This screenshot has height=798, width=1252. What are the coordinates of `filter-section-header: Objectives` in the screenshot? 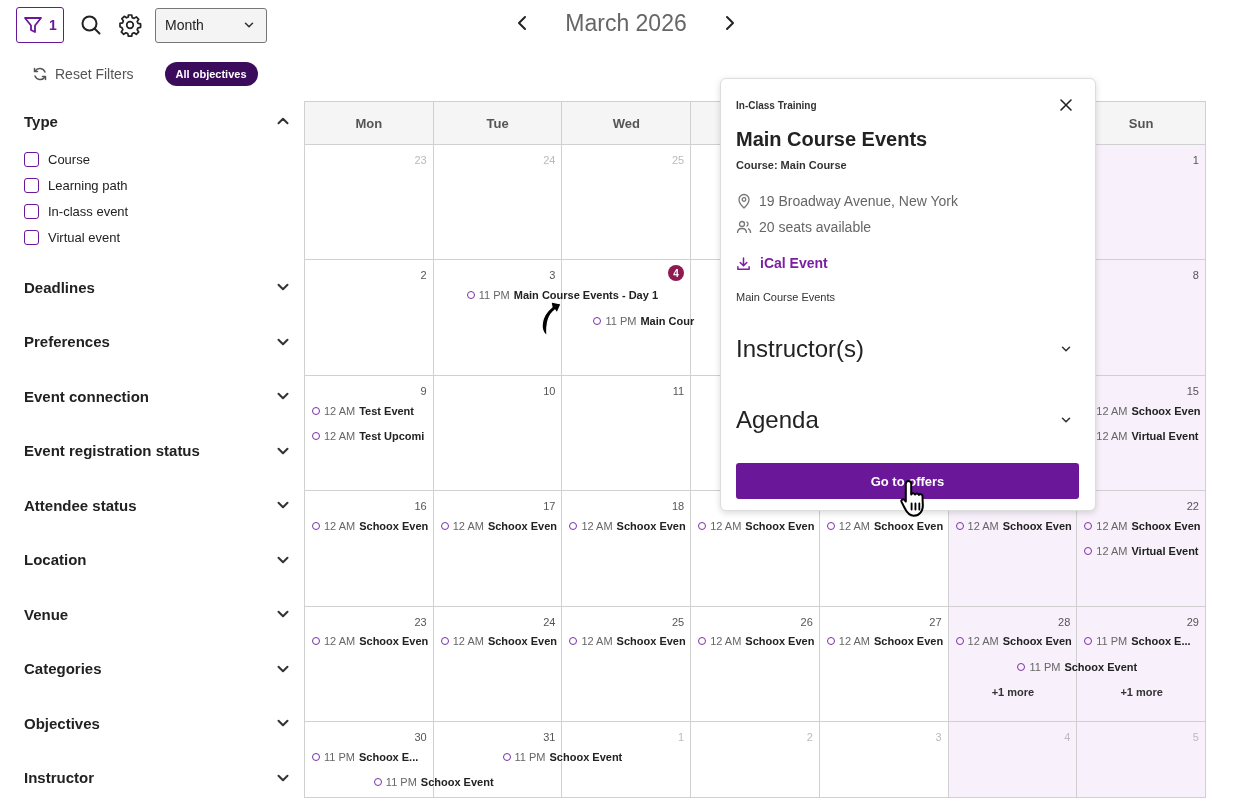 It's located at (158, 723).